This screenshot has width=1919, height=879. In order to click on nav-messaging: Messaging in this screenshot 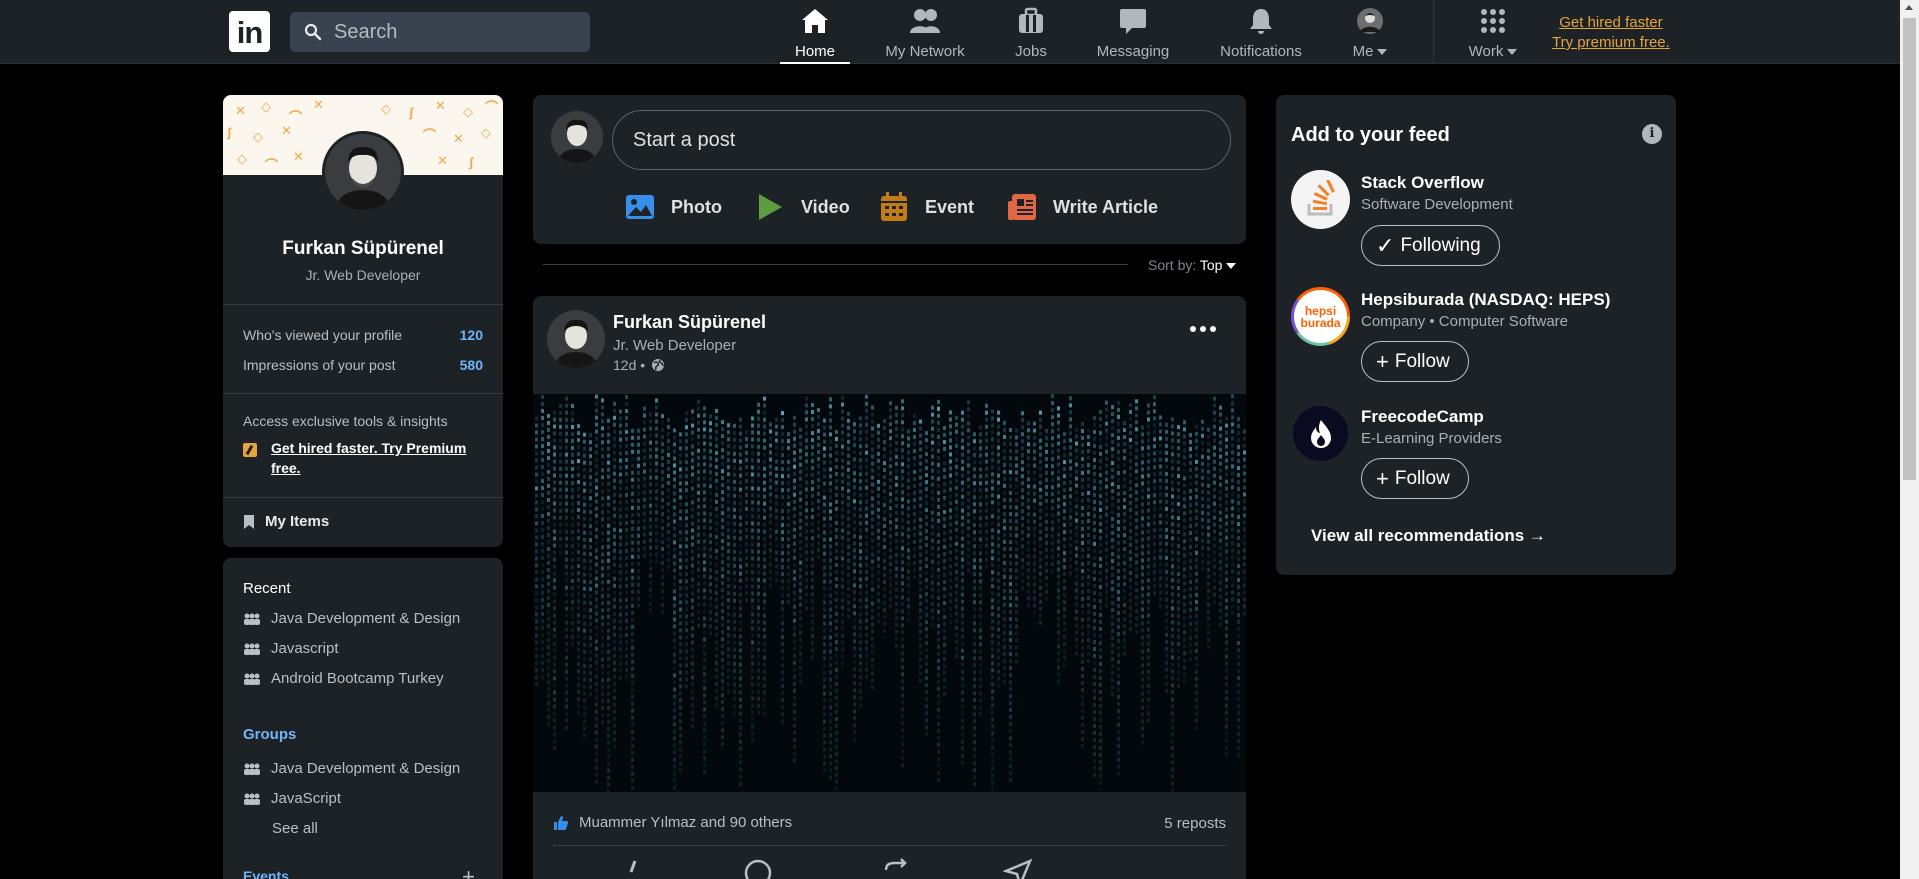, I will do `click(1133, 32)`.